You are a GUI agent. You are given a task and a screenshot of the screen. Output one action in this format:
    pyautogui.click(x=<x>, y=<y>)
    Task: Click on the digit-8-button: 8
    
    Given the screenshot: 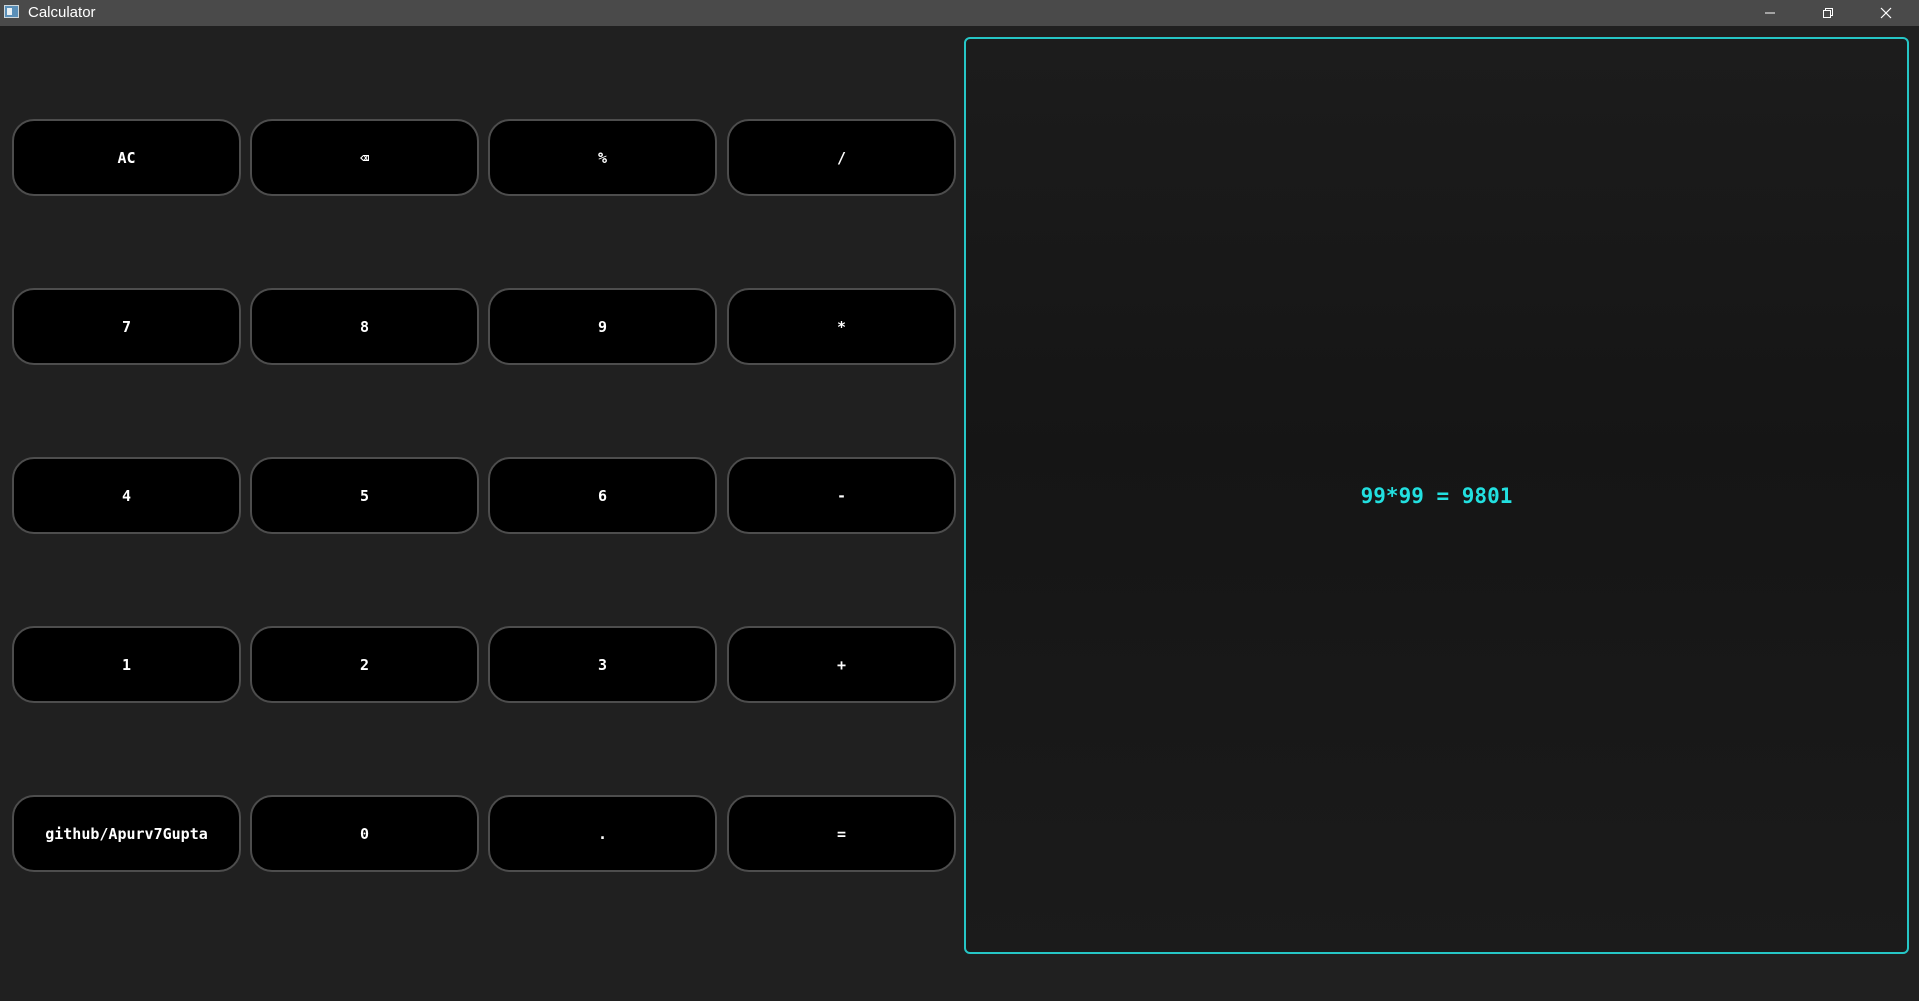 What is the action you would take?
    pyautogui.click(x=364, y=326)
    